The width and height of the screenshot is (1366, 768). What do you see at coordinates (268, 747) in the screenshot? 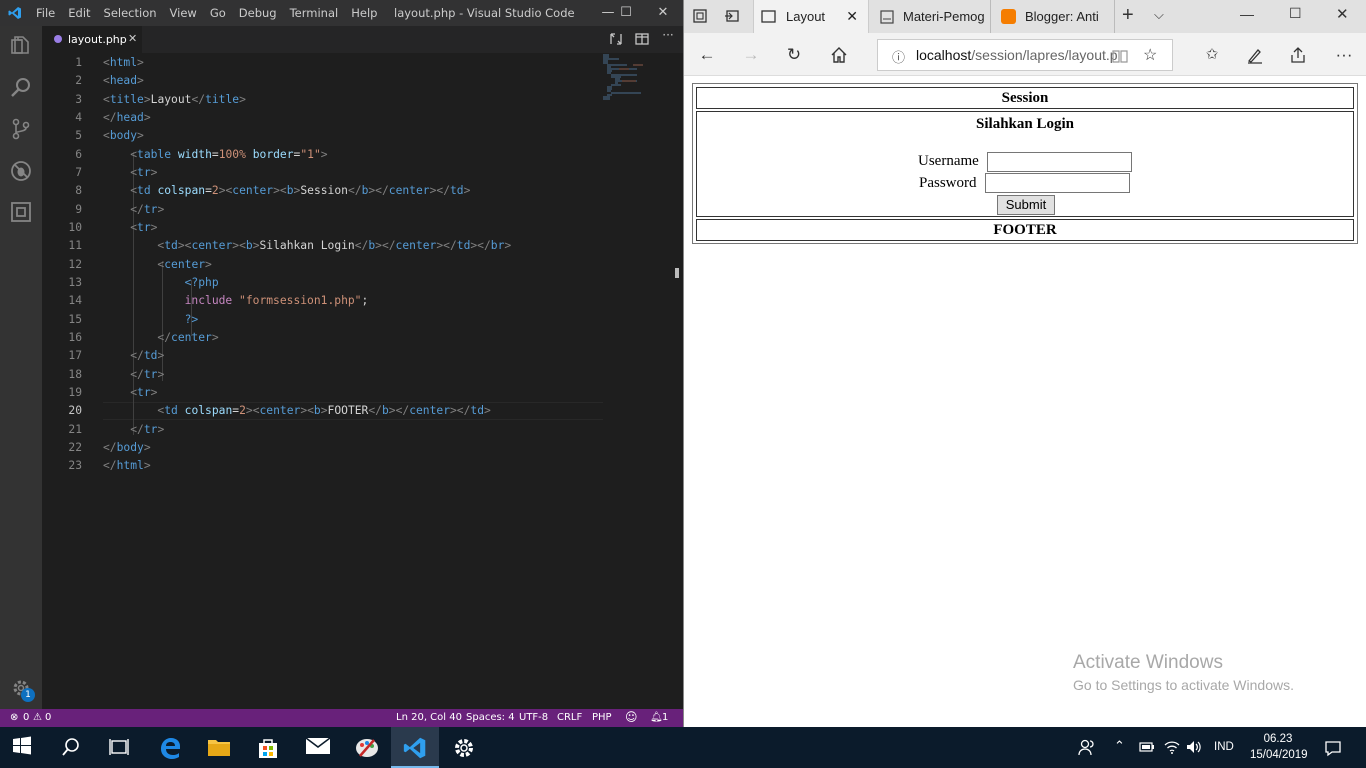
I see `store-button` at bounding box center [268, 747].